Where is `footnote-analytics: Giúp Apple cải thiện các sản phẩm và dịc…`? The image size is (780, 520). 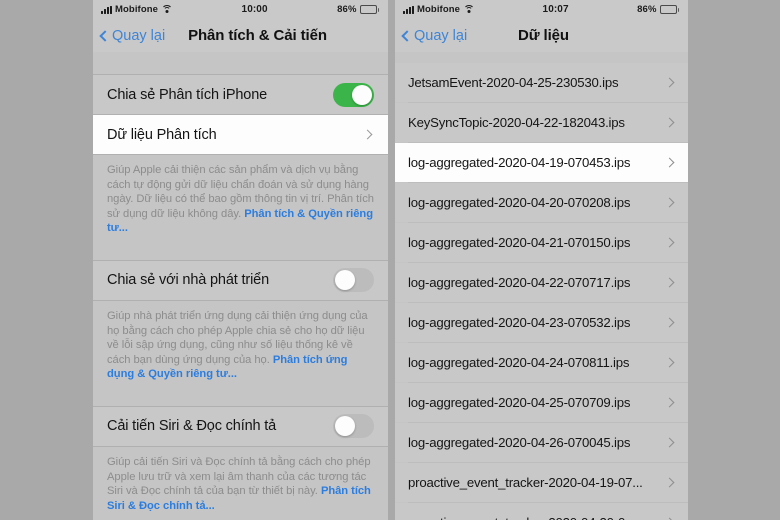
footnote-analytics: Giúp Apple cải thiện các sản phẩm và dịc… is located at coordinates (240, 200).